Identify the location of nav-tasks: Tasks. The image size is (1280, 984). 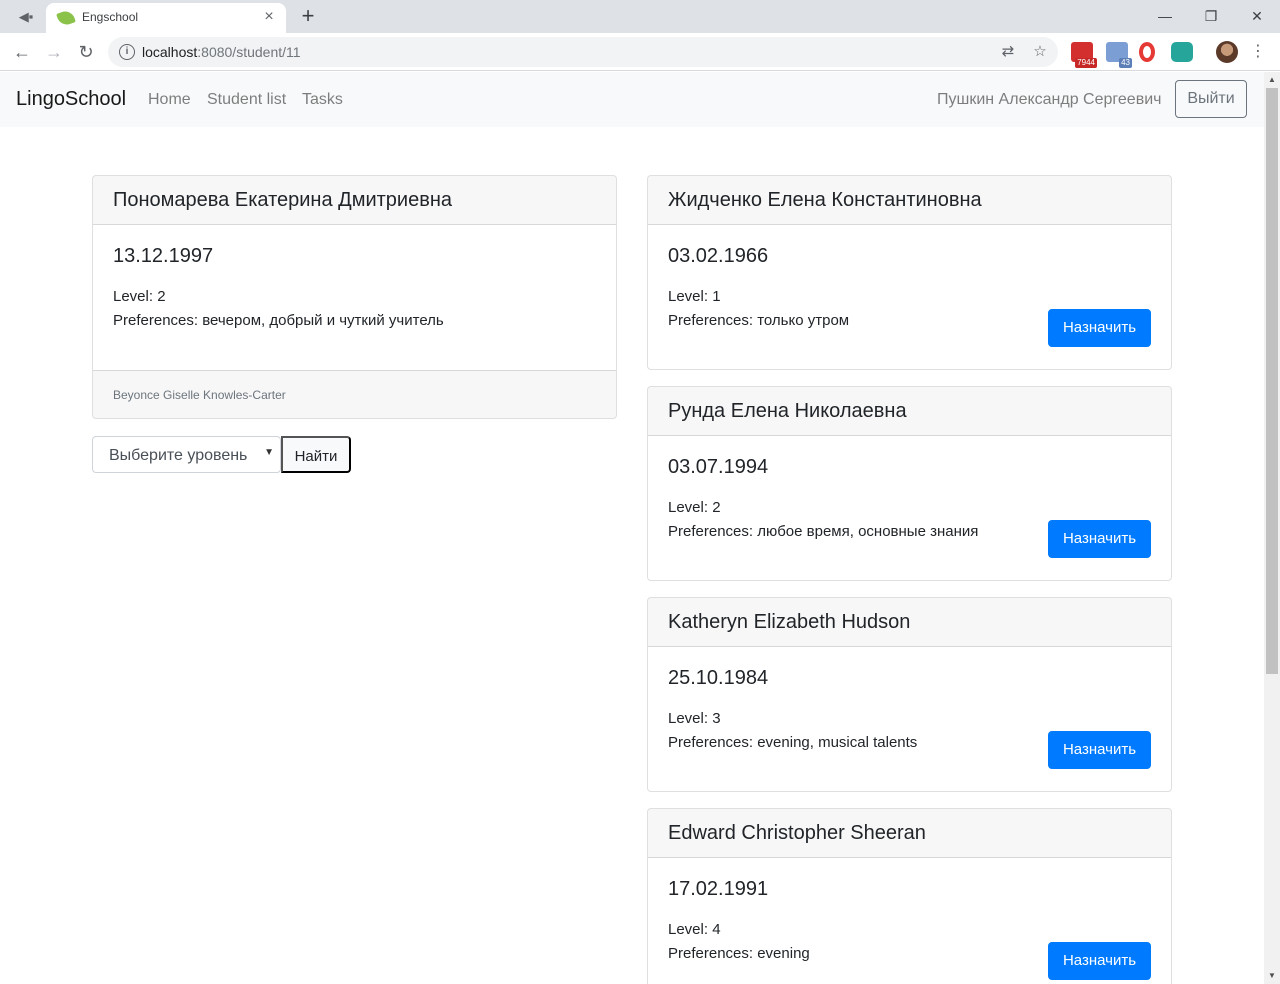
(322, 100).